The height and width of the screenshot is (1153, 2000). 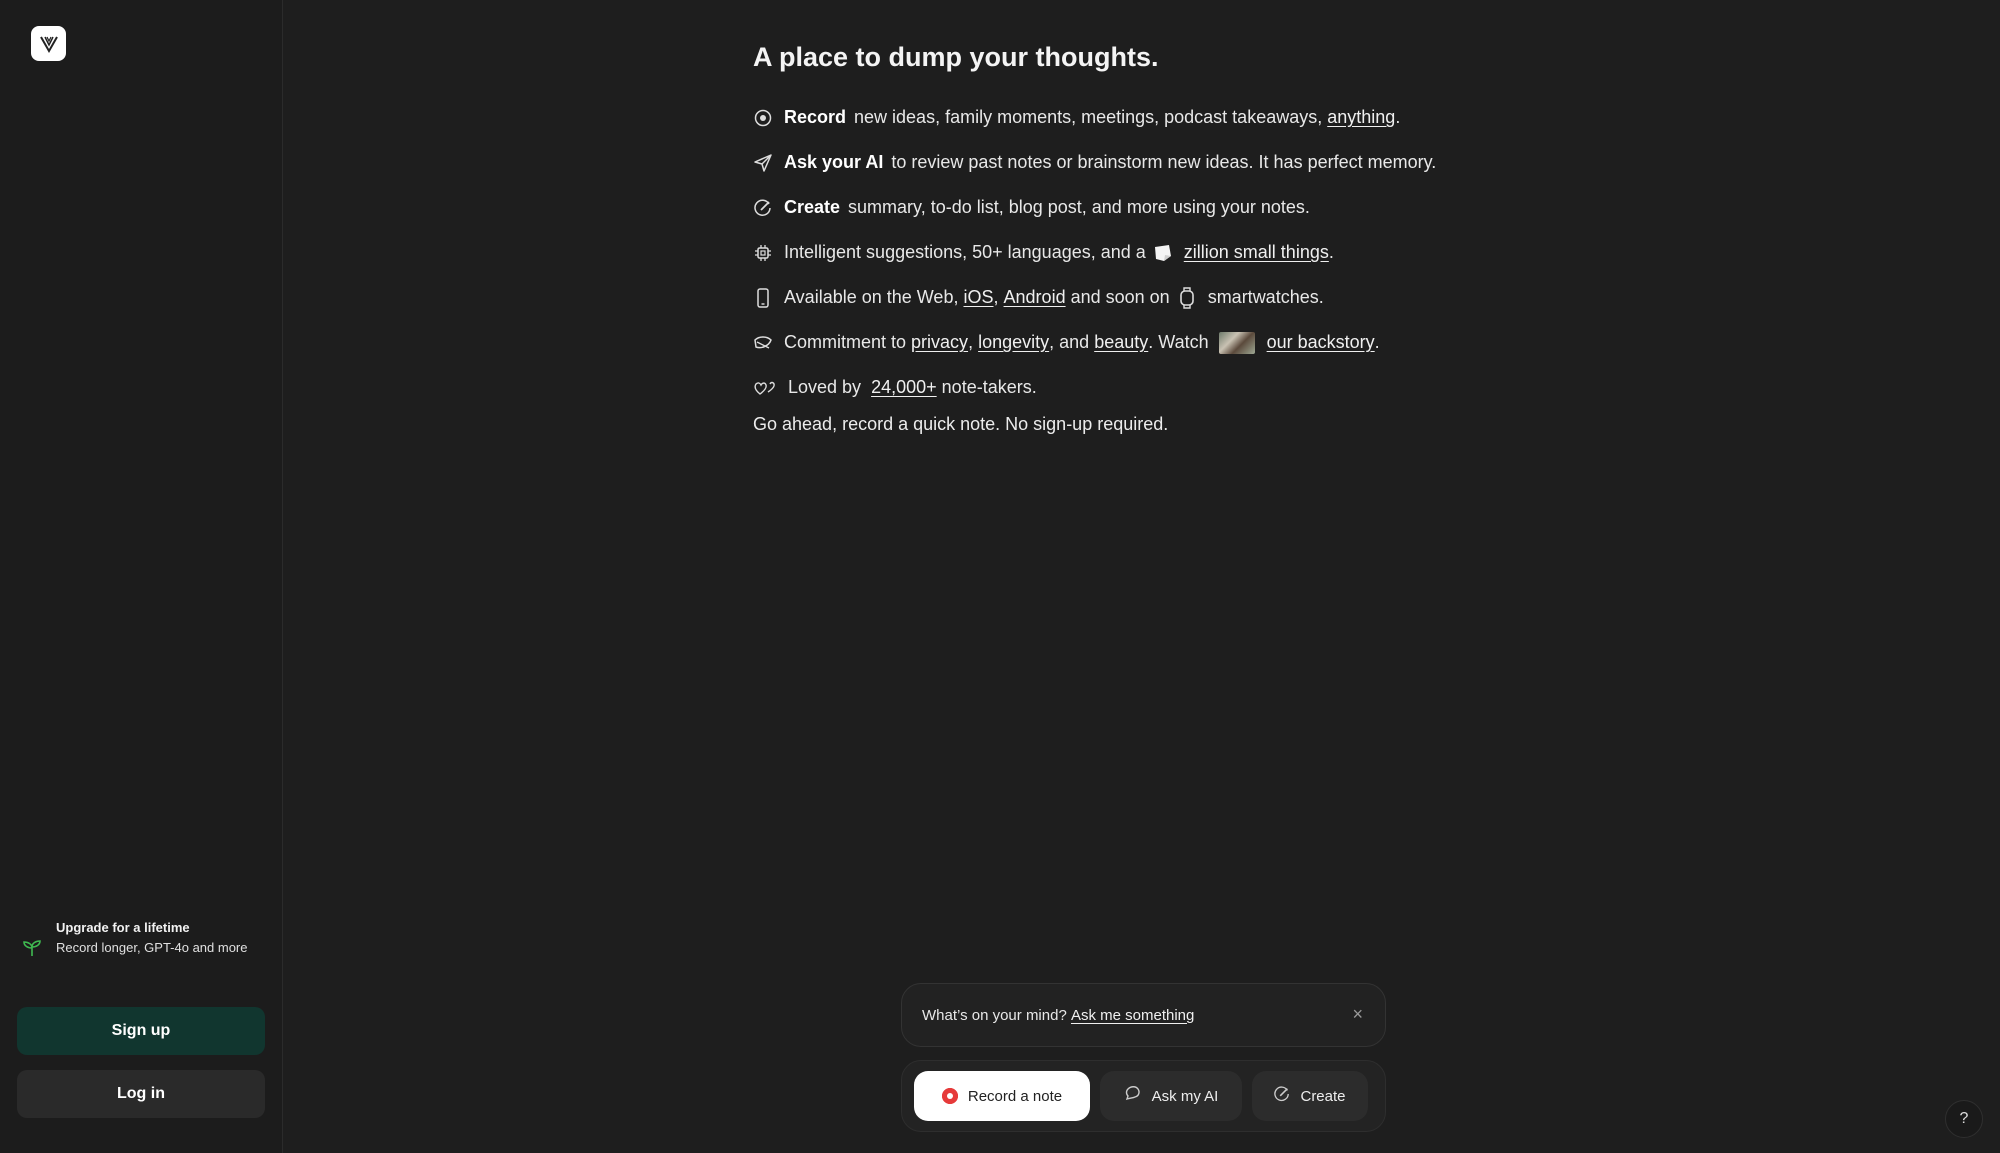 I want to click on create-button: Create, so click(x=1310, y=1096).